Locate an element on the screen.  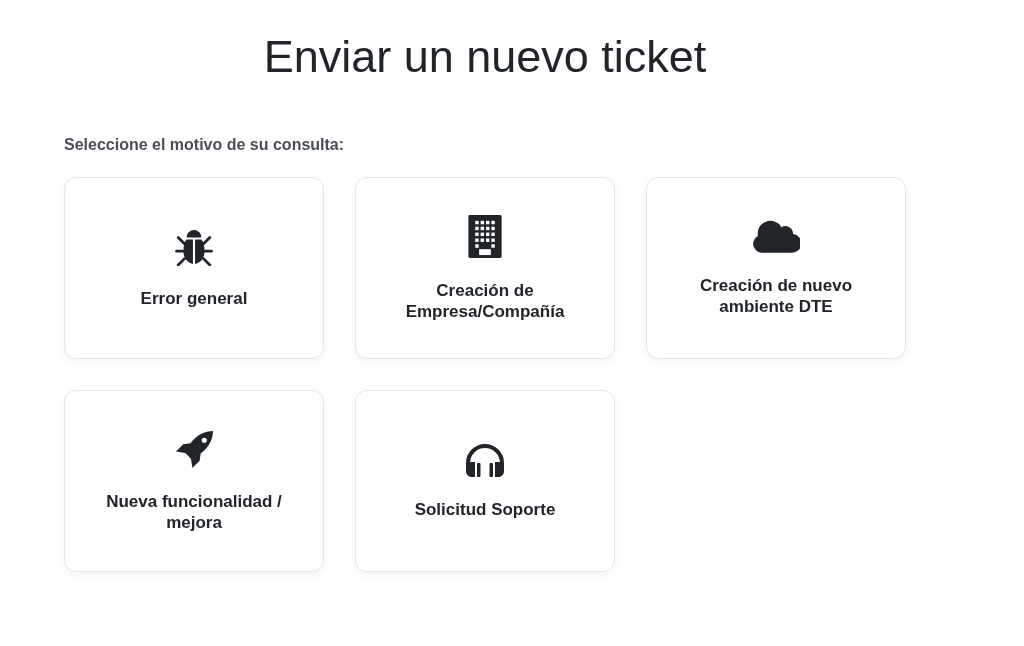
option-card: Creación de nuevo ambiente DTE is located at coordinates (776, 268).